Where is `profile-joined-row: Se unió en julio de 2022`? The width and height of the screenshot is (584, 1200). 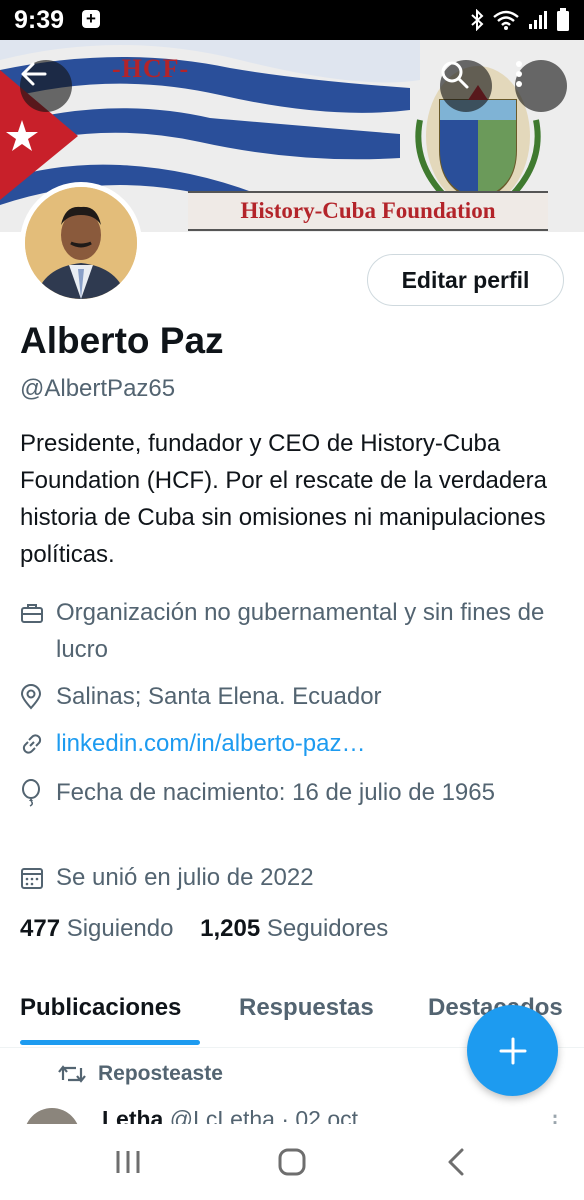
profile-joined-row: Se unió en julio de 2022 is located at coordinates (288, 877).